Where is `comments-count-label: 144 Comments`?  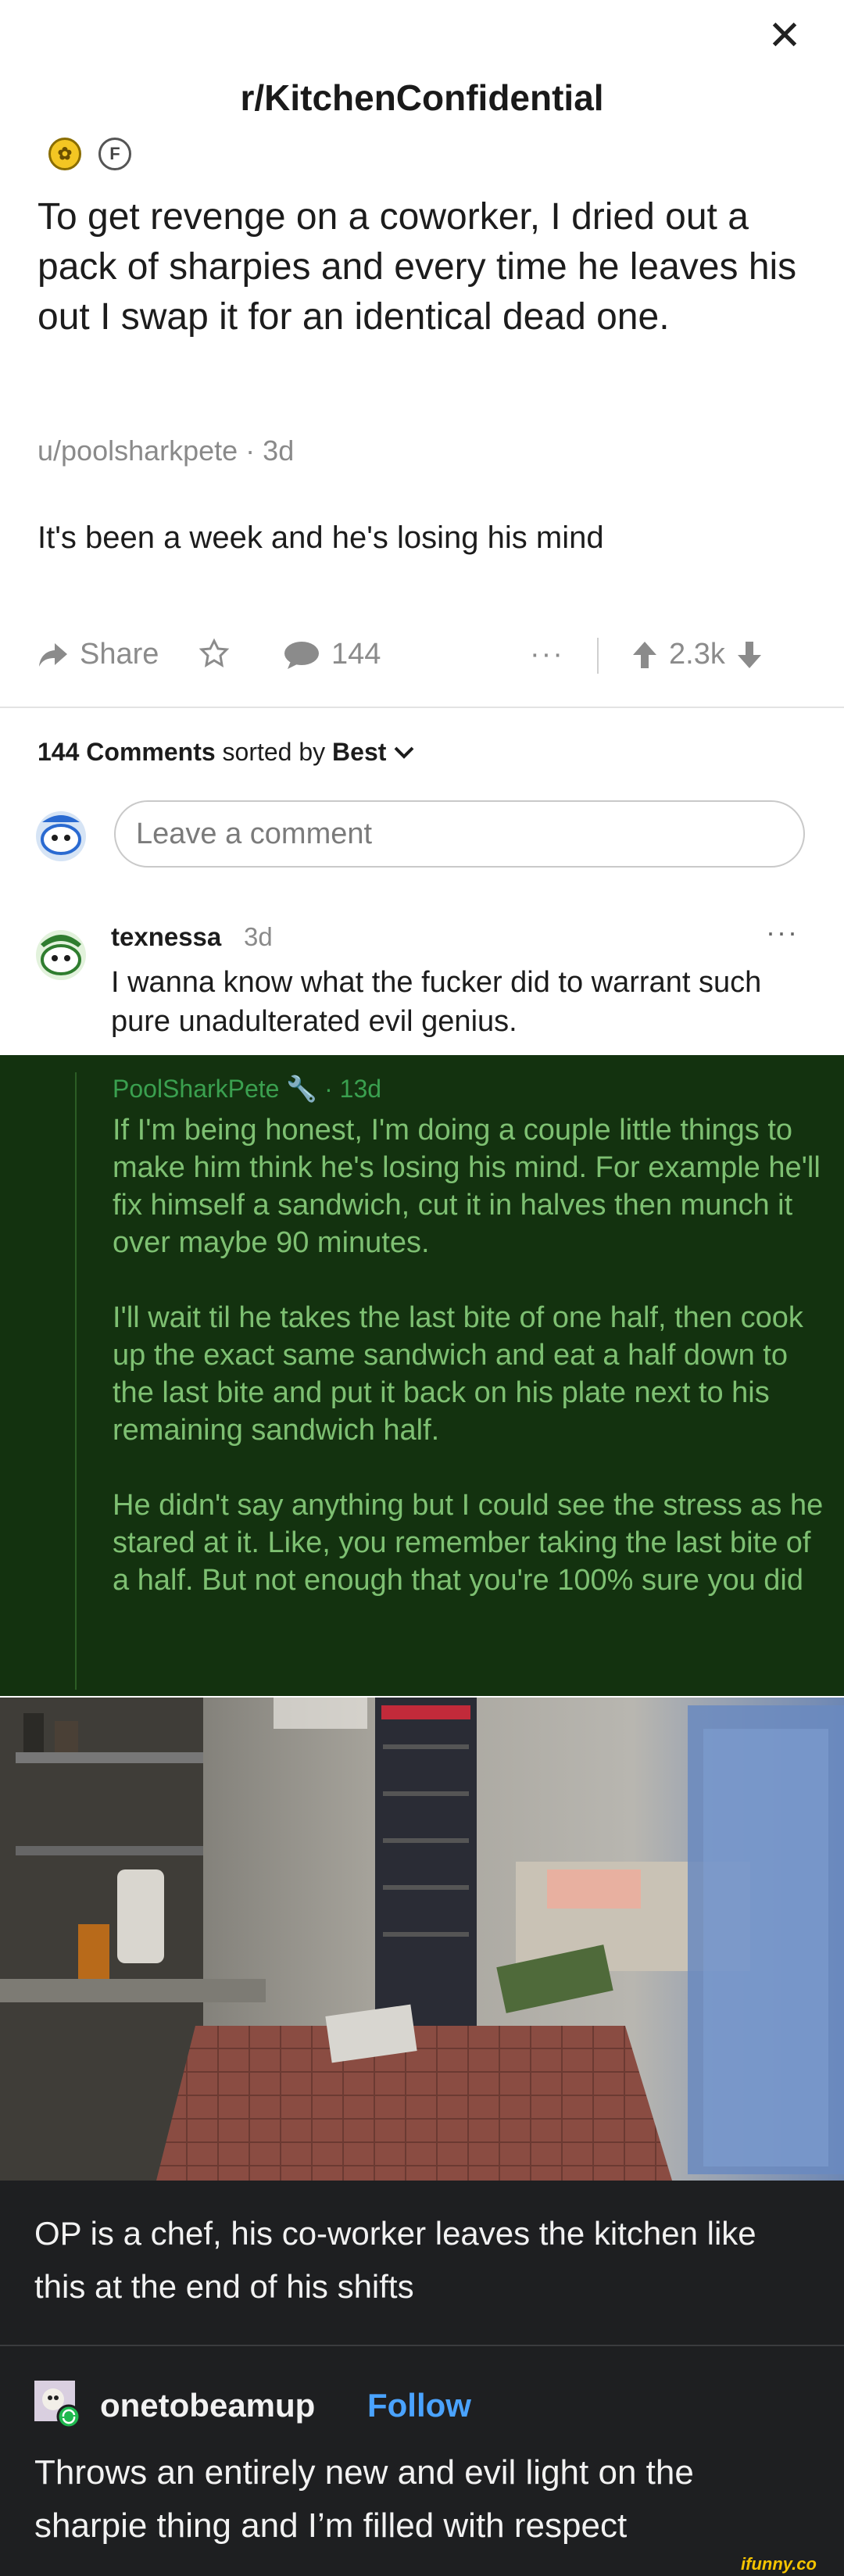
comments-count-label: 144 Comments is located at coordinates (127, 752).